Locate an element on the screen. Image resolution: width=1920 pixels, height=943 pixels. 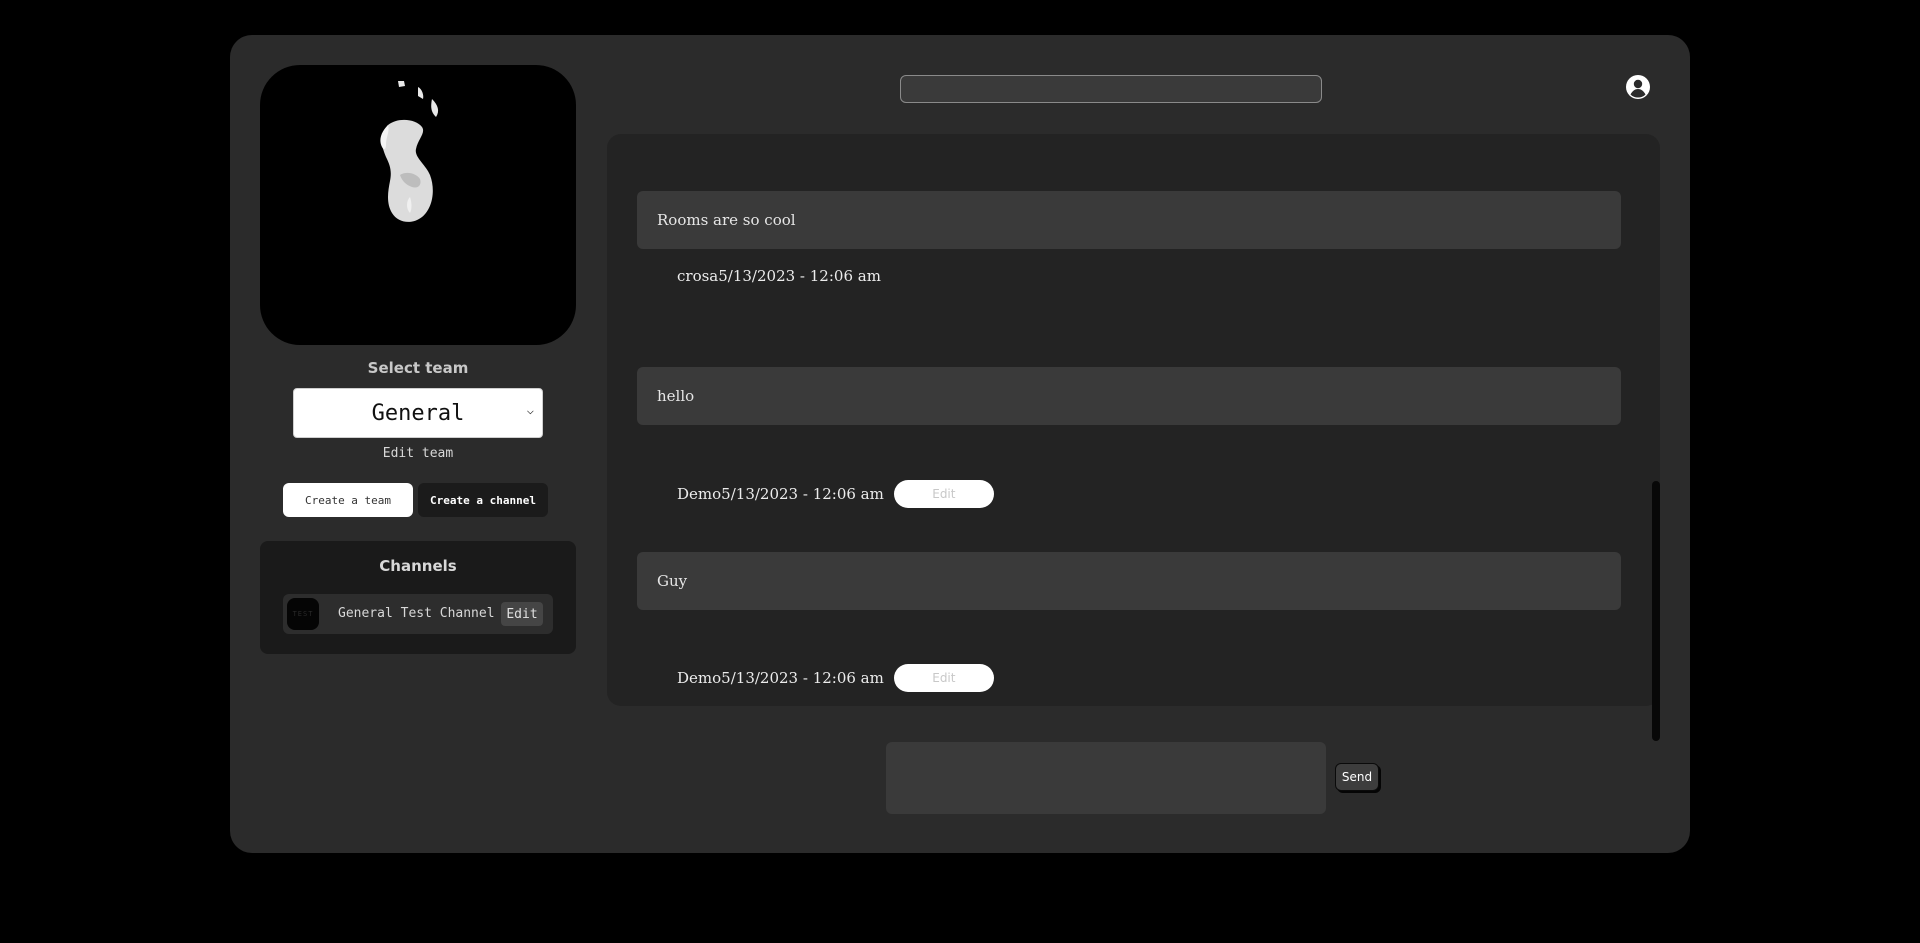
team-logo-image is located at coordinates (409, 151).